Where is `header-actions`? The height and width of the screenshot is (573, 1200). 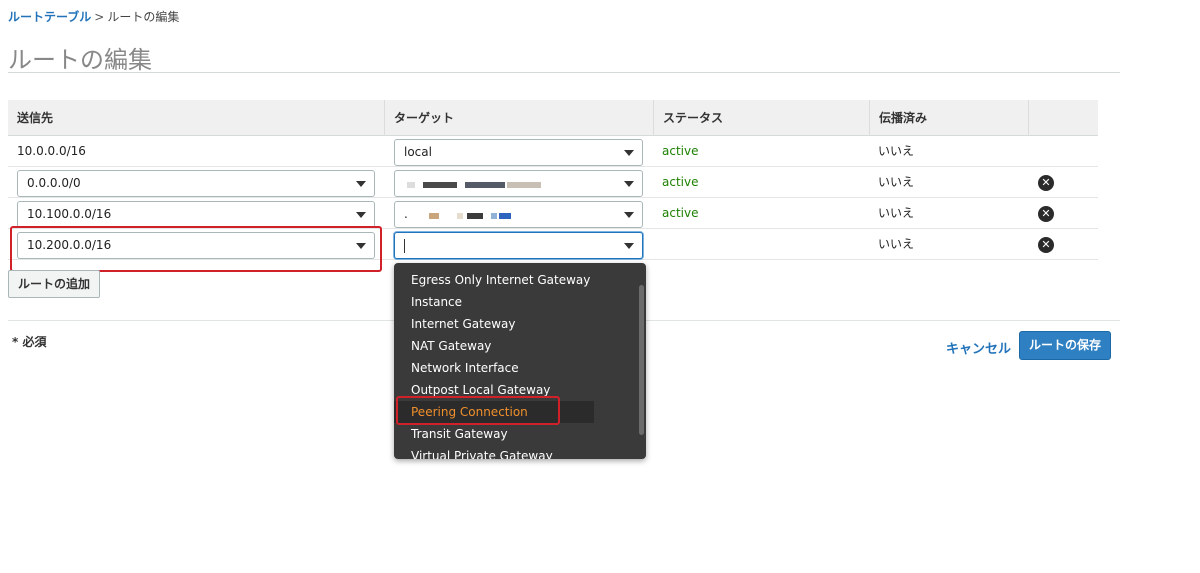 header-actions is located at coordinates (1063, 118).